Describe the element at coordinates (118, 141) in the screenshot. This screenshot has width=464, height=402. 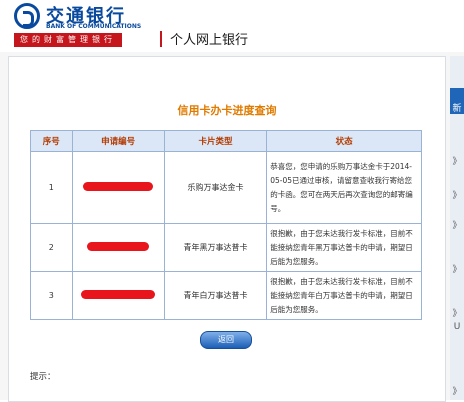
I see `col-header-application-number: 申请编号` at that location.